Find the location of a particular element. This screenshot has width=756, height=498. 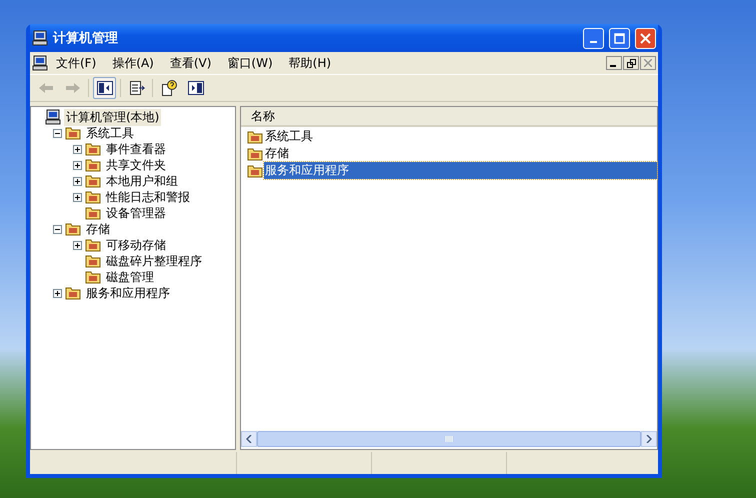

list-item: 存储 is located at coordinates (277, 153).